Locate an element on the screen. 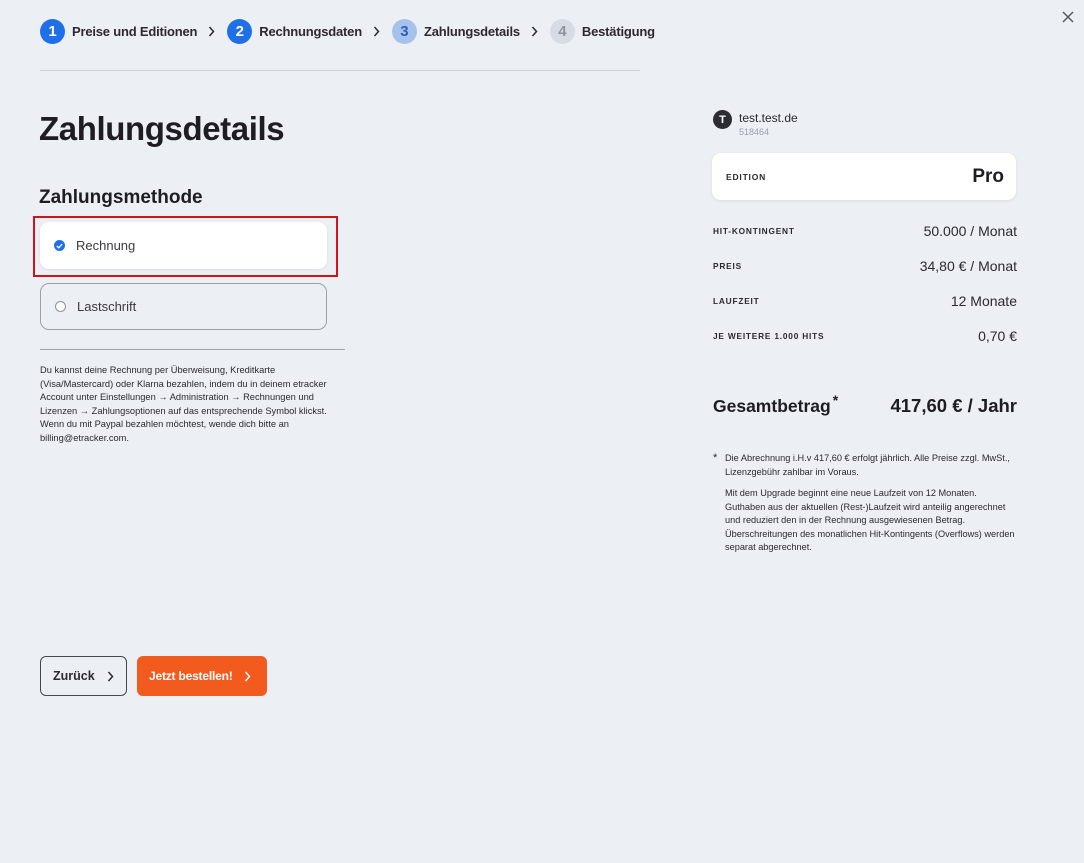 This screenshot has width=1084, height=863. step-preise-und-editionen: 1 Preise und Editionen is located at coordinates (118, 31).